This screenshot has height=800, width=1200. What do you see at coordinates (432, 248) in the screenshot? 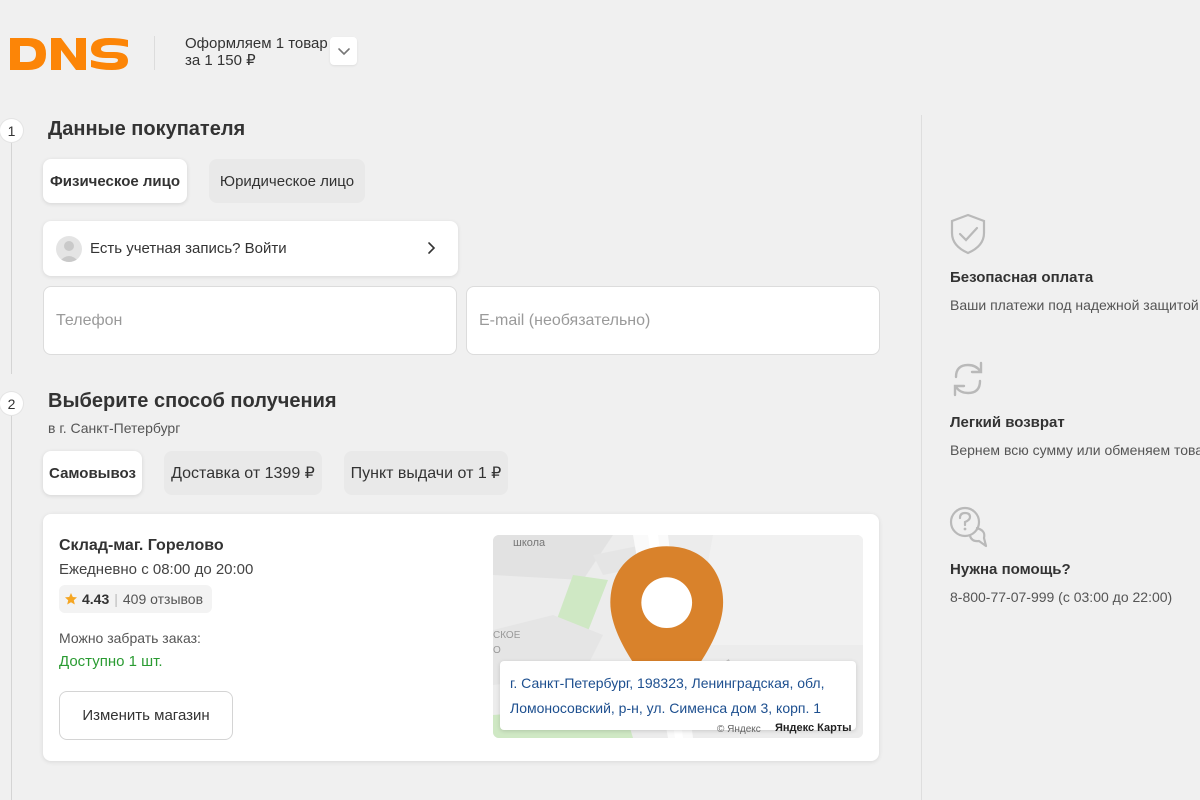
I see `chevron-right-icon` at bounding box center [432, 248].